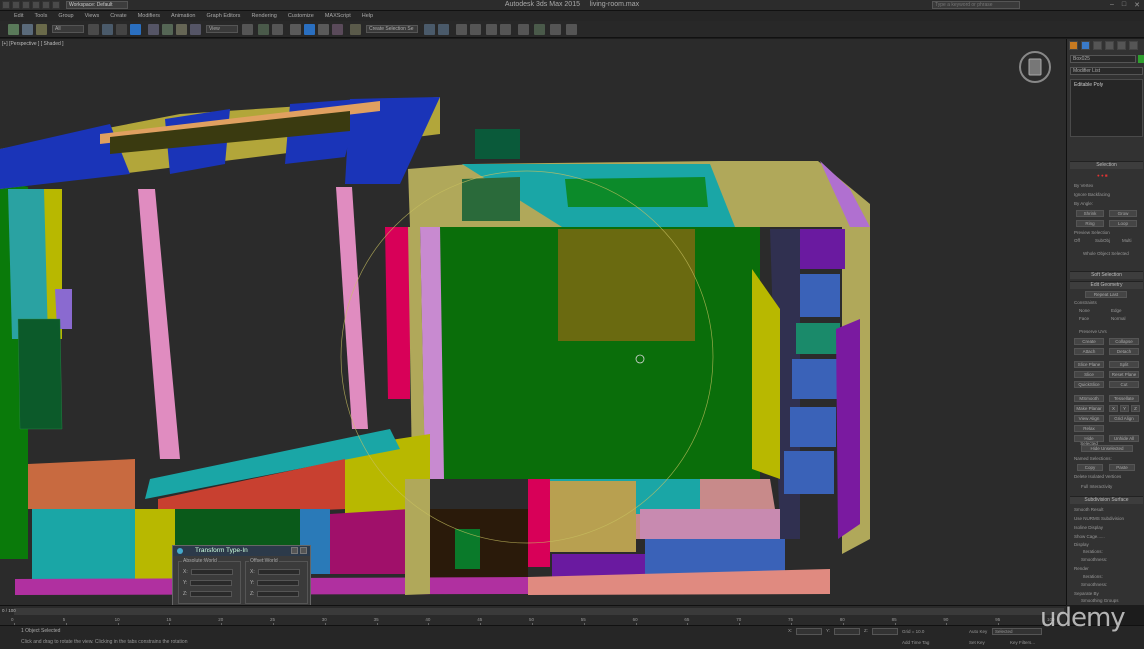 Image resolution: width=1144 pixels, height=649 pixels. What do you see at coordinates (355, 29) in the screenshot?
I see `edit-named-selection-icon` at bounding box center [355, 29].